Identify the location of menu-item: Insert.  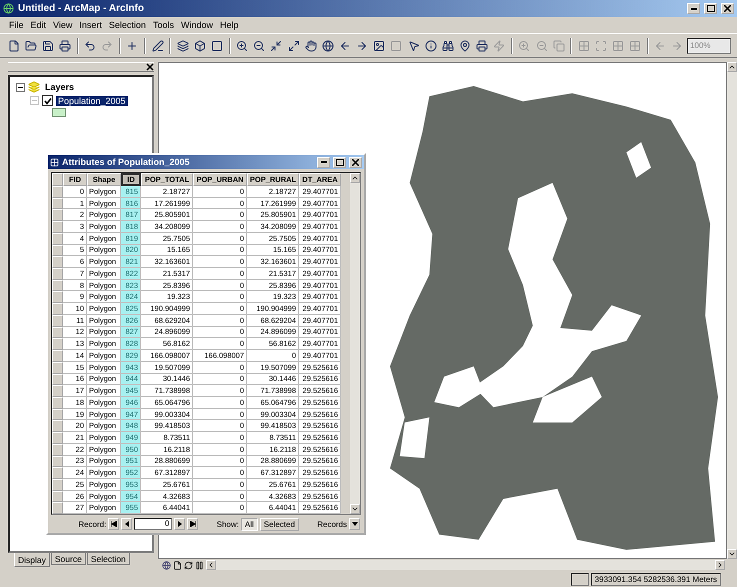
(90, 25).